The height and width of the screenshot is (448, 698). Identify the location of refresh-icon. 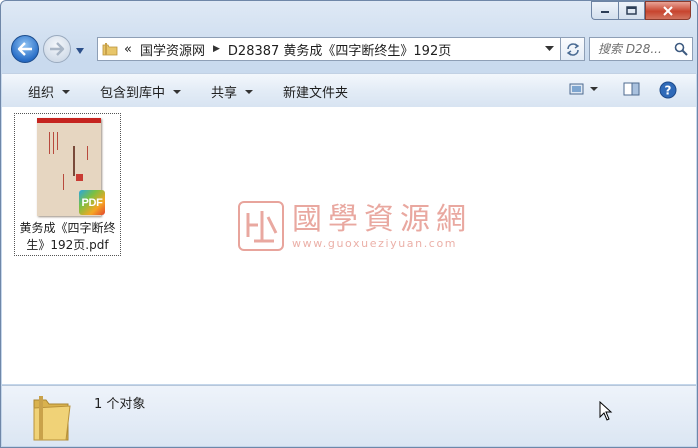
(572, 49).